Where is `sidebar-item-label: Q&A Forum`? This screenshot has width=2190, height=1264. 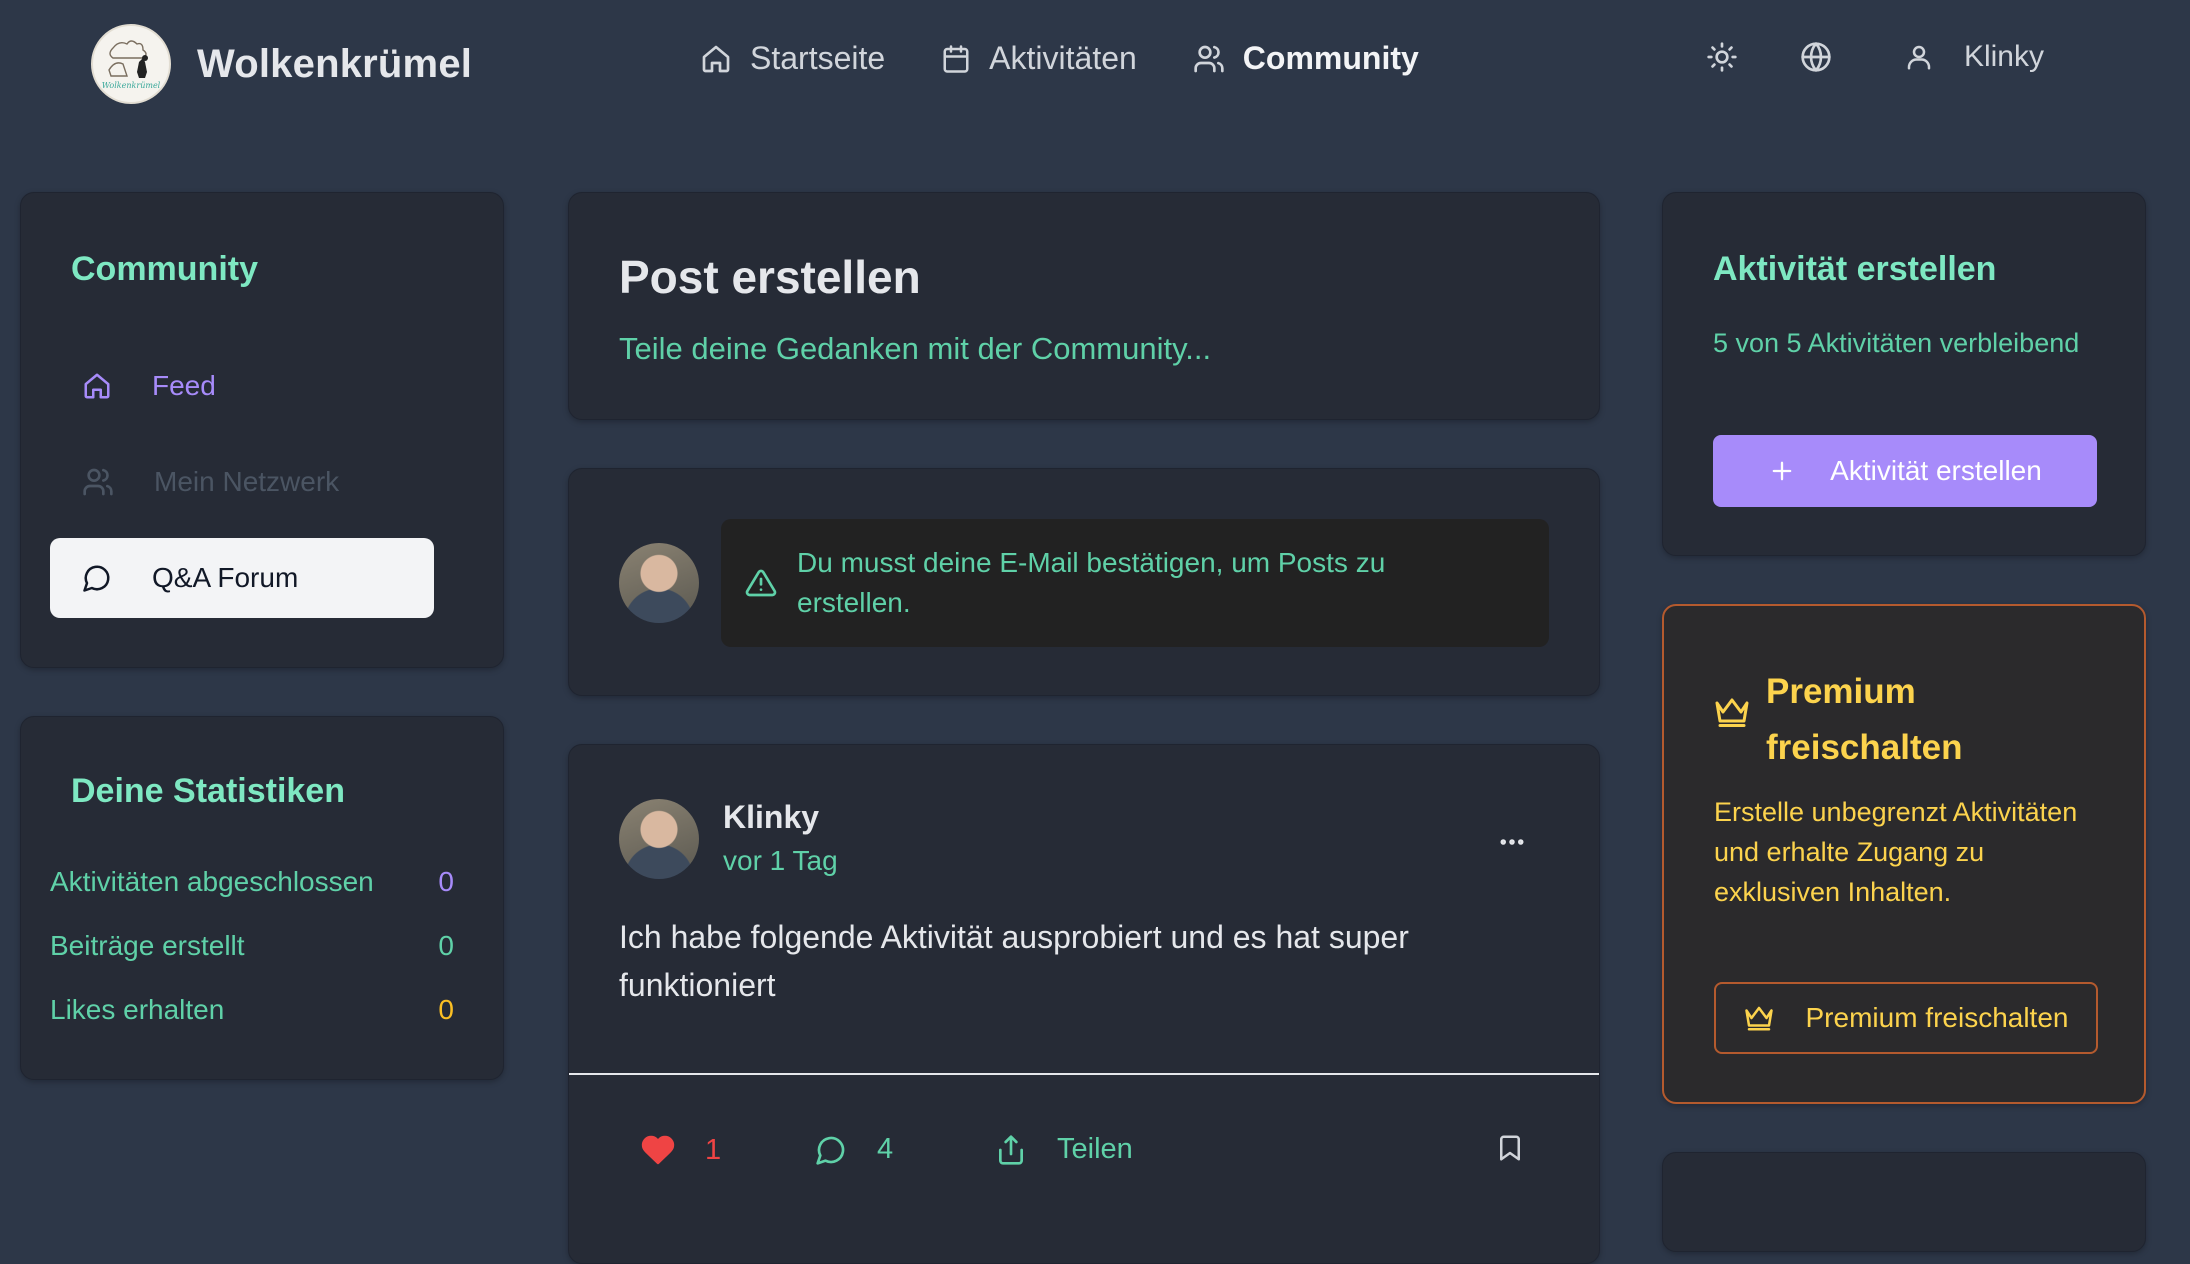
sidebar-item-label: Q&A Forum is located at coordinates (225, 577).